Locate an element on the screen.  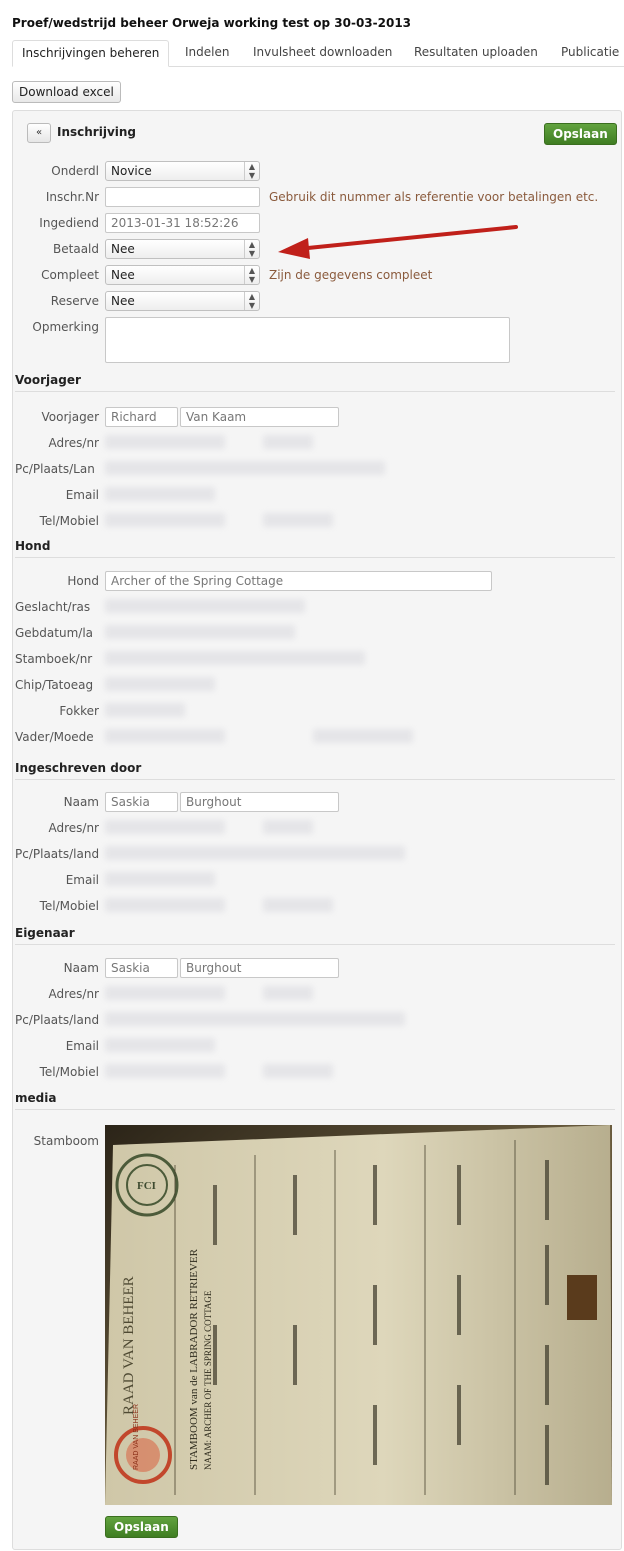
tel-label: Tel/Mobiel is located at coordinates (69, 906).